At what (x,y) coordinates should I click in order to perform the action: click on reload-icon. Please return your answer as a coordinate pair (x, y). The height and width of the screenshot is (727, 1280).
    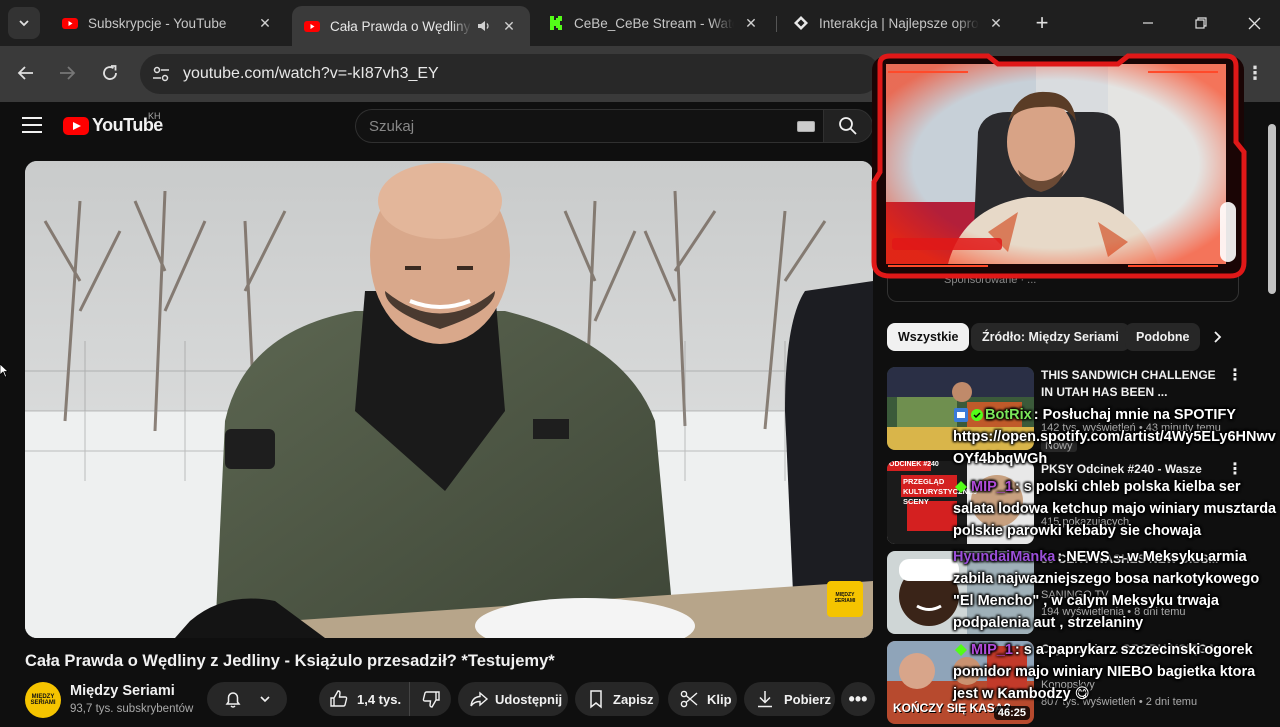
    Looking at the image, I should click on (110, 72).